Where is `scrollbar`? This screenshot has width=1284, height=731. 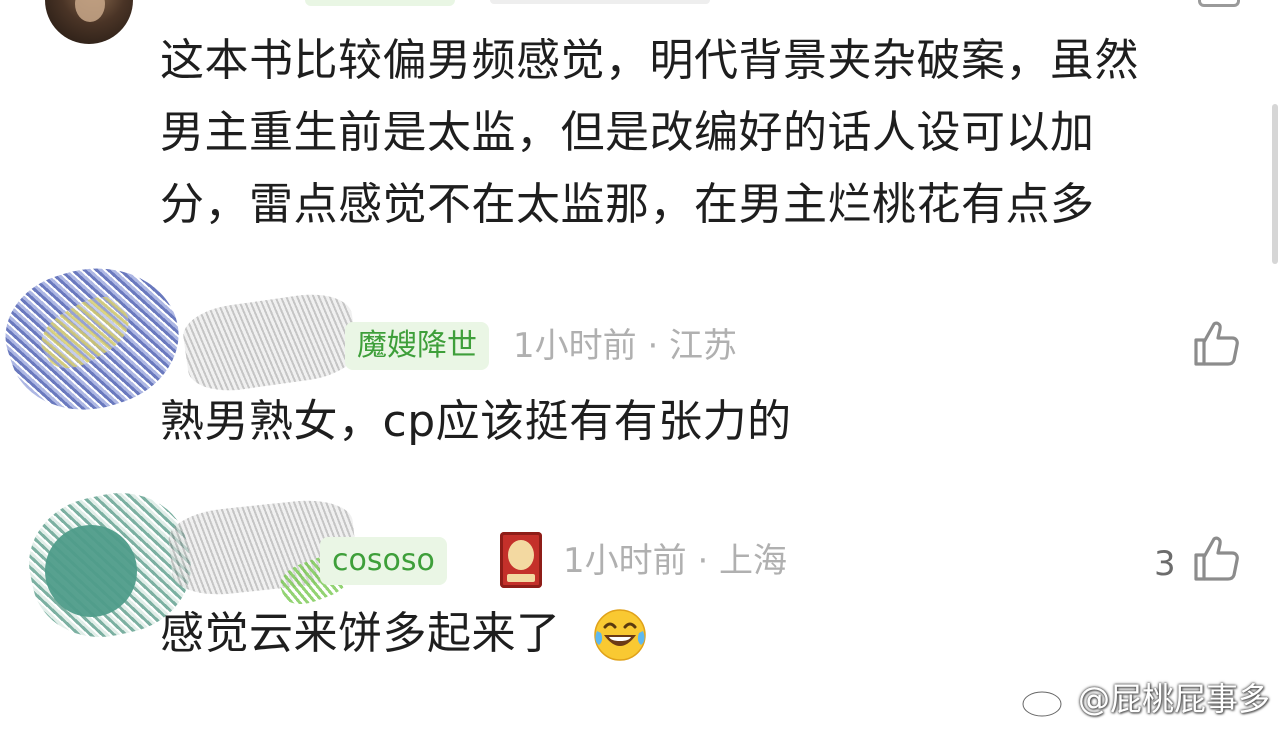
scrollbar is located at coordinates (1275, 184).